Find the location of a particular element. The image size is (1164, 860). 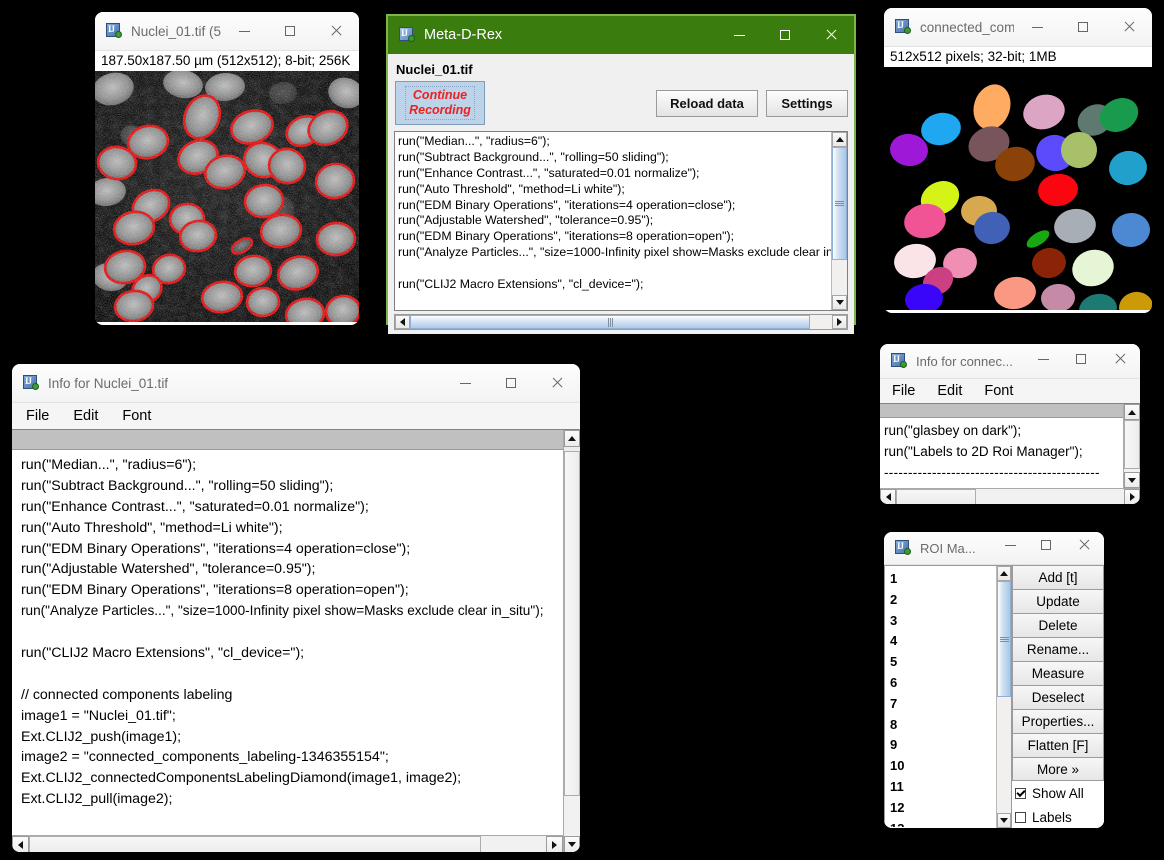

roi-list: 1 2 3 4 5 6 7 8 9 10 11 12 13 is located at coordinates (948, 696).